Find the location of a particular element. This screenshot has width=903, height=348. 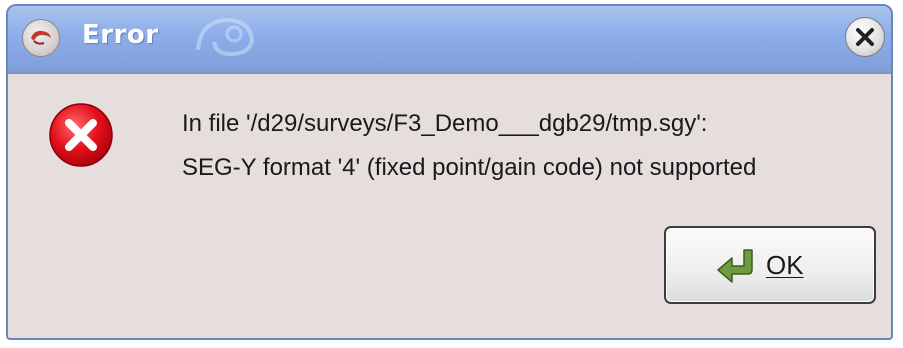

ok-button: OK is located at coordinates (770, 265).